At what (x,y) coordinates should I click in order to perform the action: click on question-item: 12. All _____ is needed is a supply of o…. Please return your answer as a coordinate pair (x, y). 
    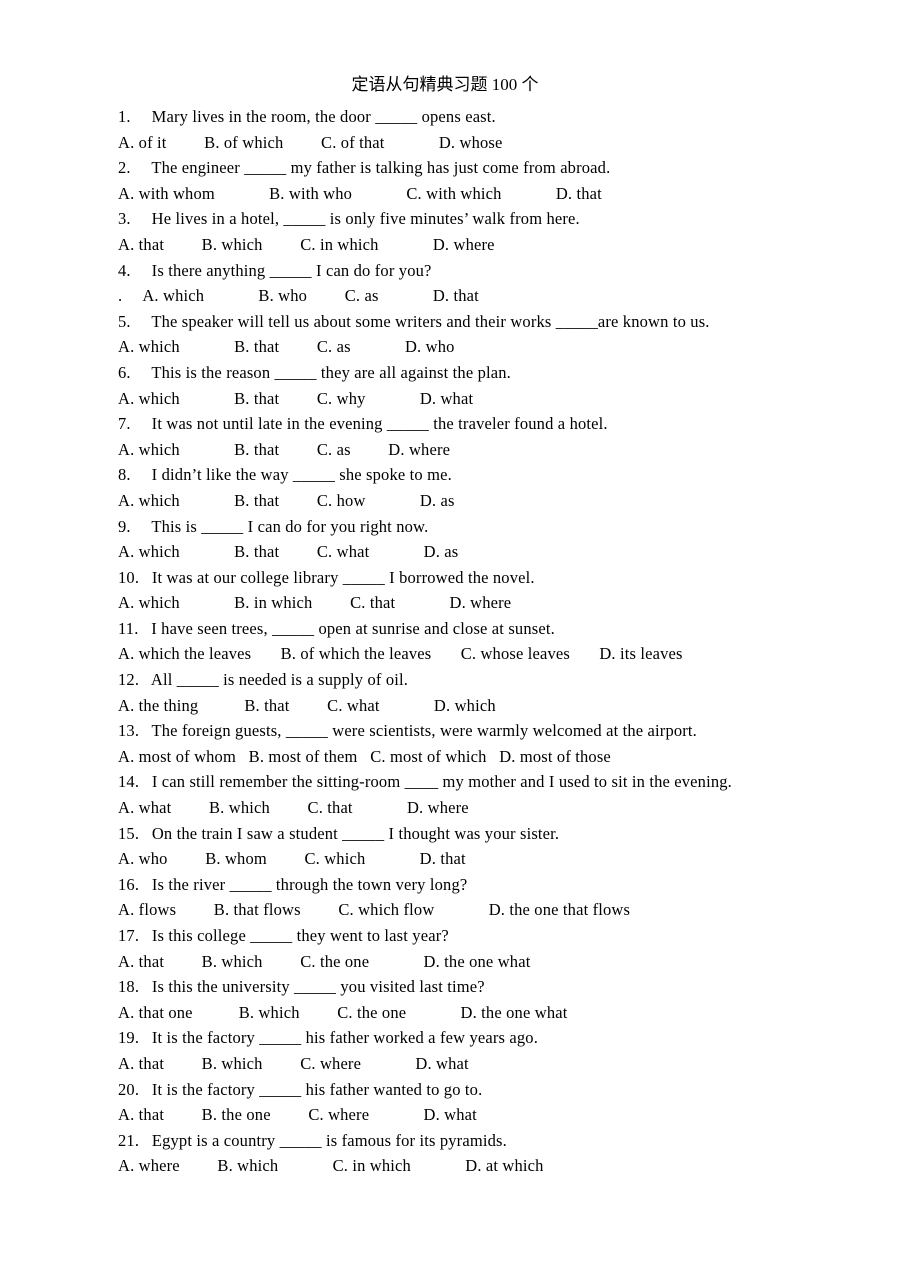
    Looking at the image, I should click on (469, 692).